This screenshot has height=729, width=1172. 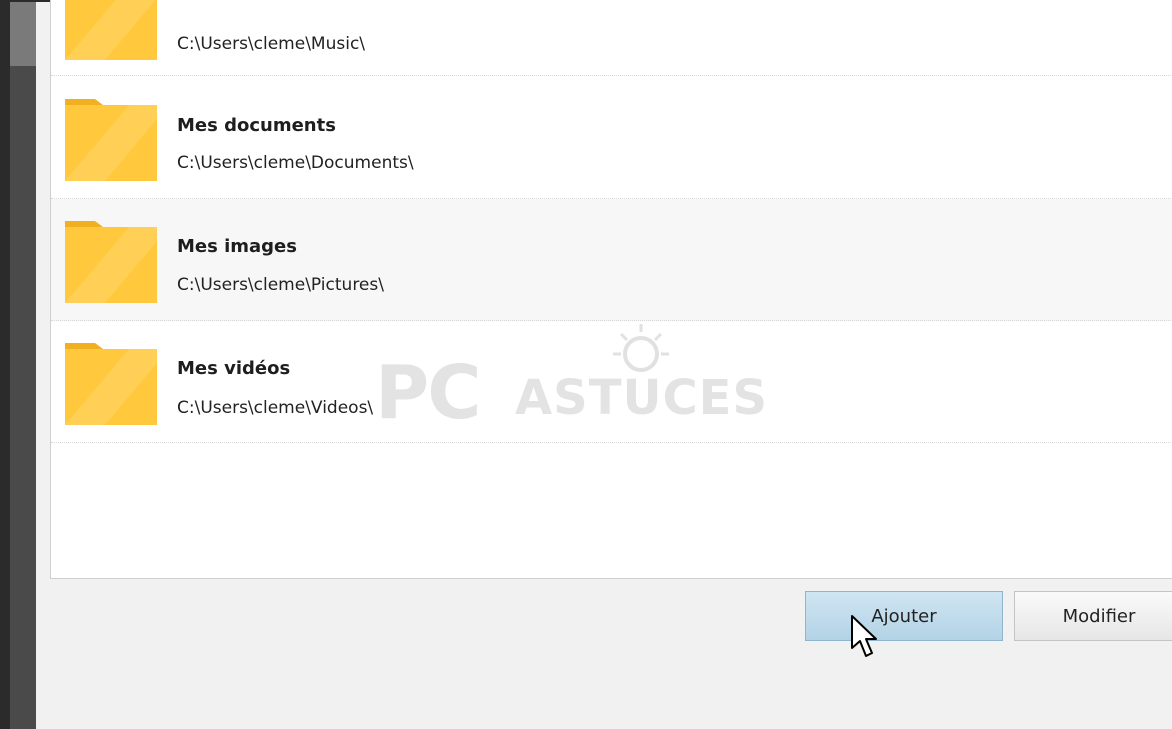 I want to click on folder-name: Mes images, so click(x=237, y=246).